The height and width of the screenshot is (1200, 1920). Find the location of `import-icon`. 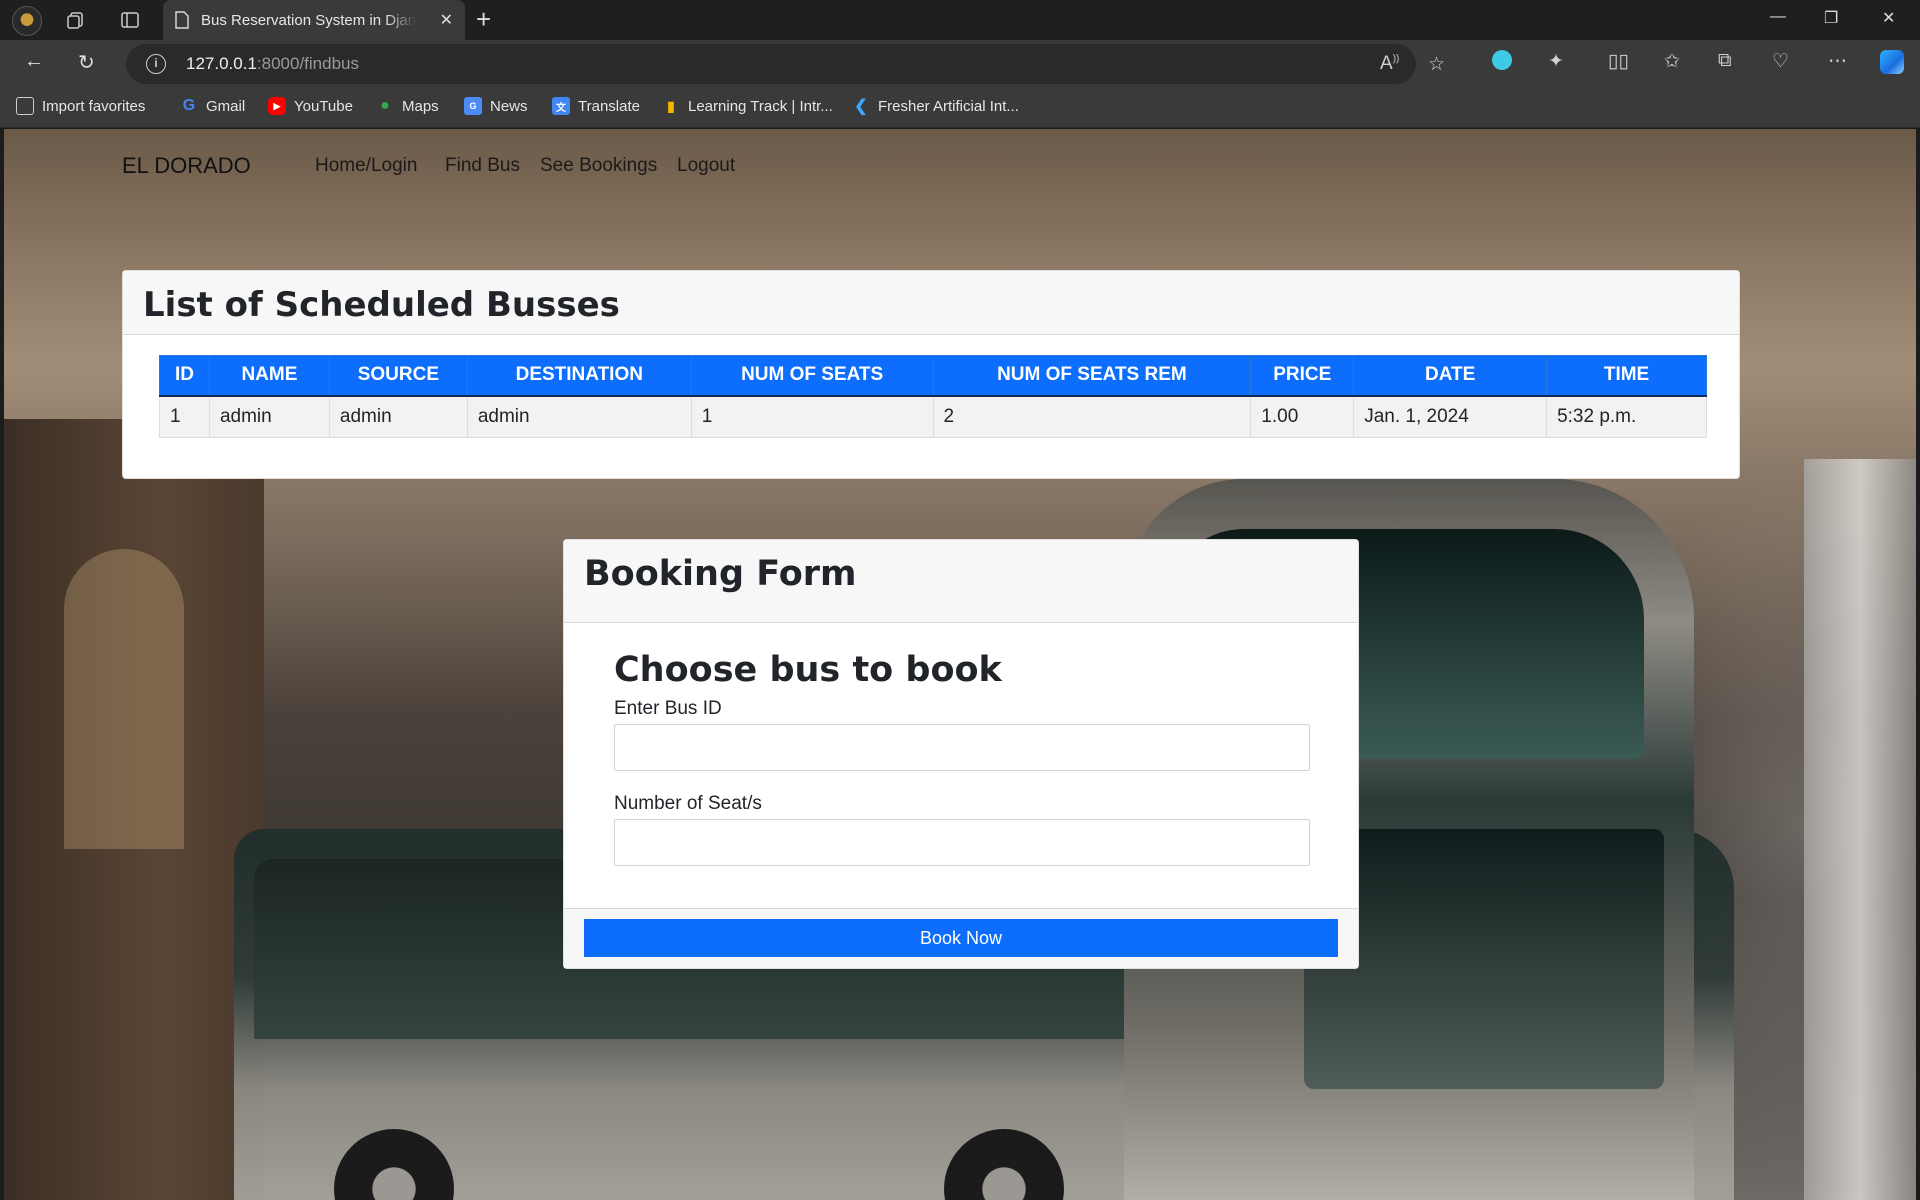

import-icon is located at coordinates (25, 106).